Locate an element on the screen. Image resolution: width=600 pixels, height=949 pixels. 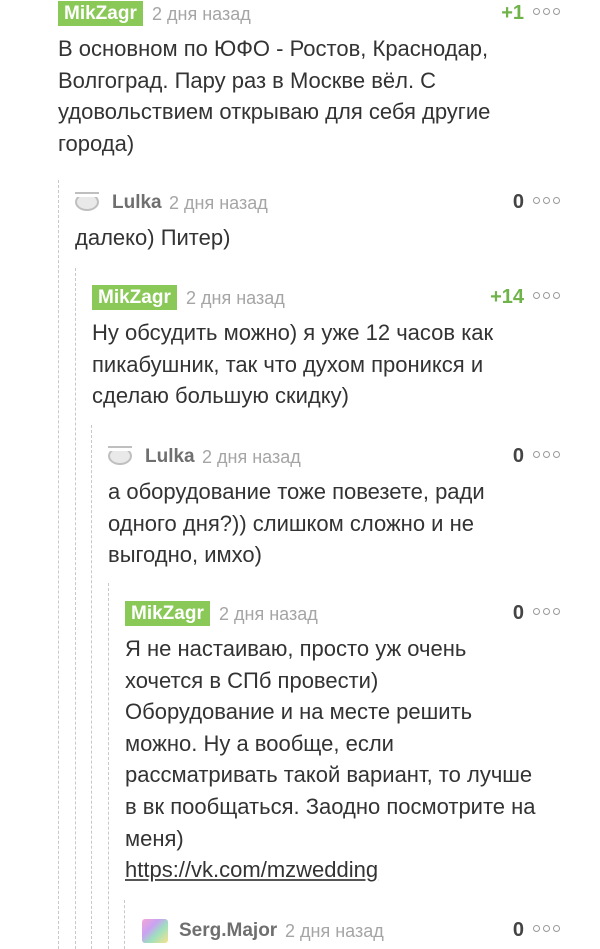
vk-profile-link: https://vk.com/mzwedding is located at coordinates (251, 869).